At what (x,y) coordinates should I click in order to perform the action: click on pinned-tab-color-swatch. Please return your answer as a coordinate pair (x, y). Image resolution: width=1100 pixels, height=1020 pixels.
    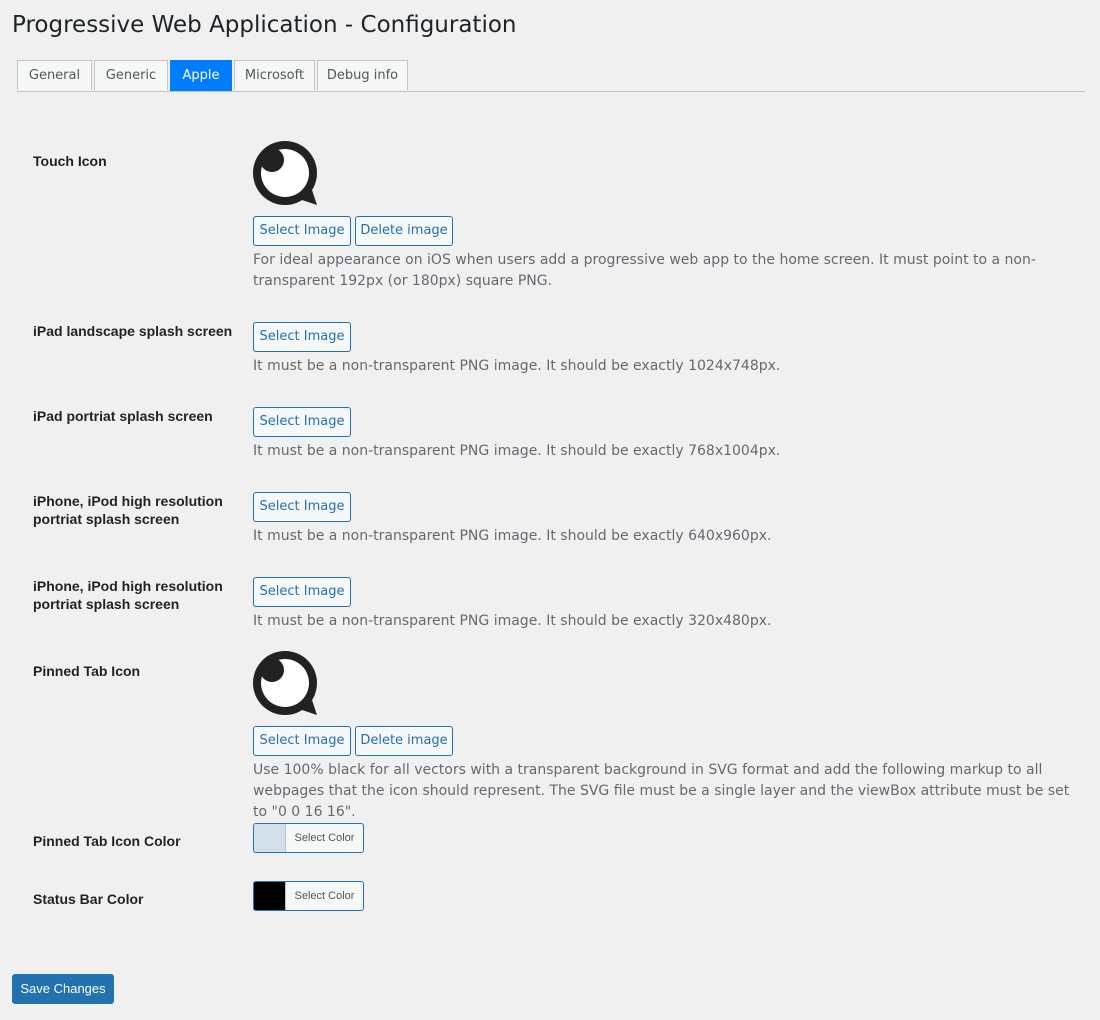
    Looking at the image, I should click on (270, 838).